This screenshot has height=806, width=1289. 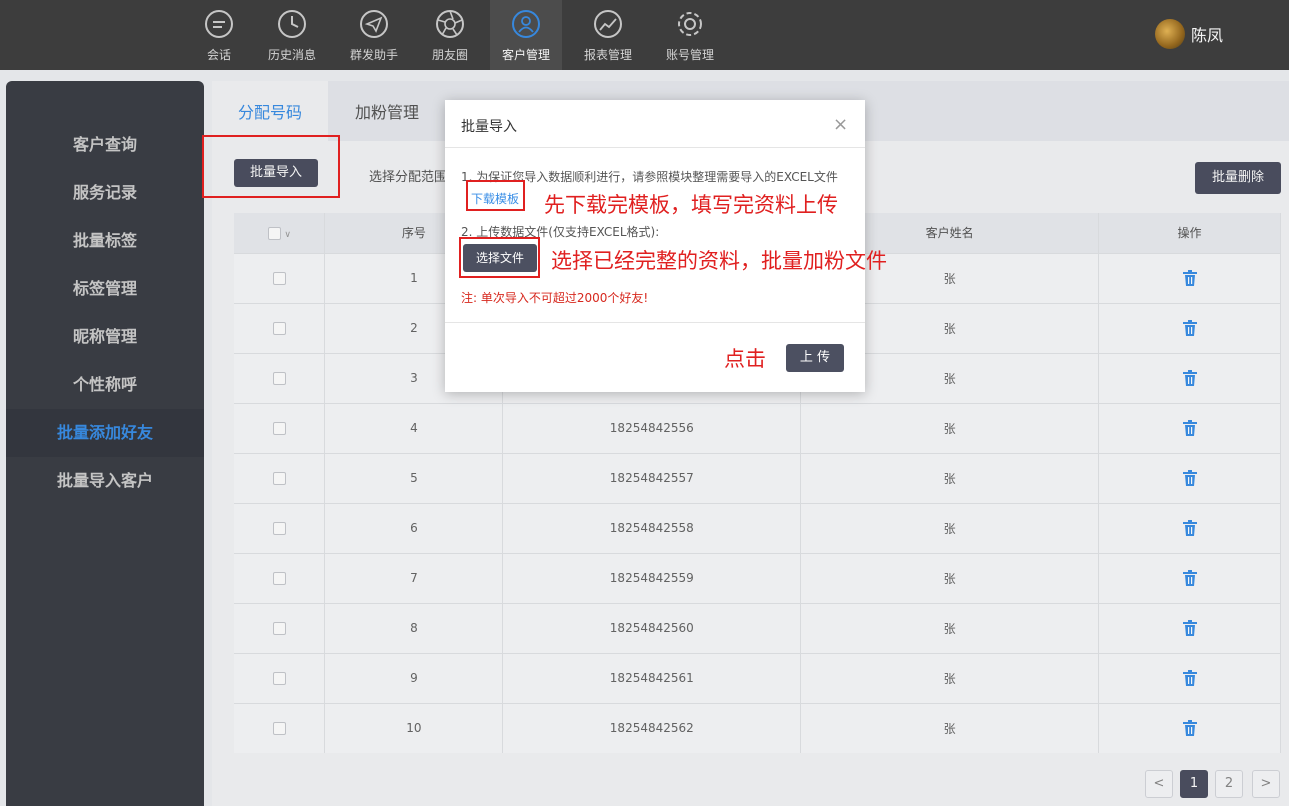 What do you see at coordinates (655, 124) in the screenshot?
I see `dialog-header: 批量导入 ×` at bounding box center [655, 124].